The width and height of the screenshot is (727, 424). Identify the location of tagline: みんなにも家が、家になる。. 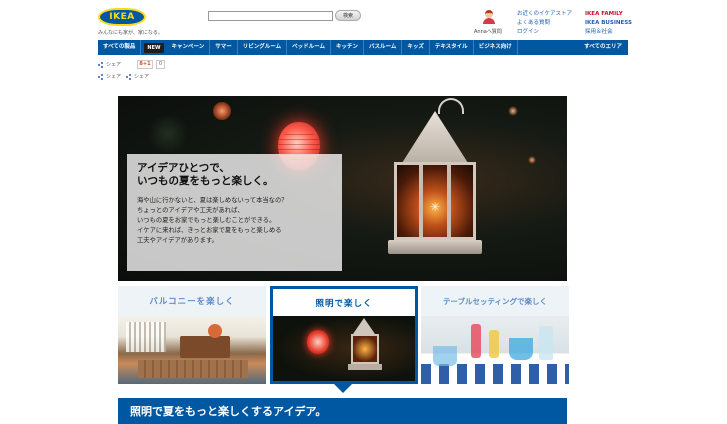
(130, 33).